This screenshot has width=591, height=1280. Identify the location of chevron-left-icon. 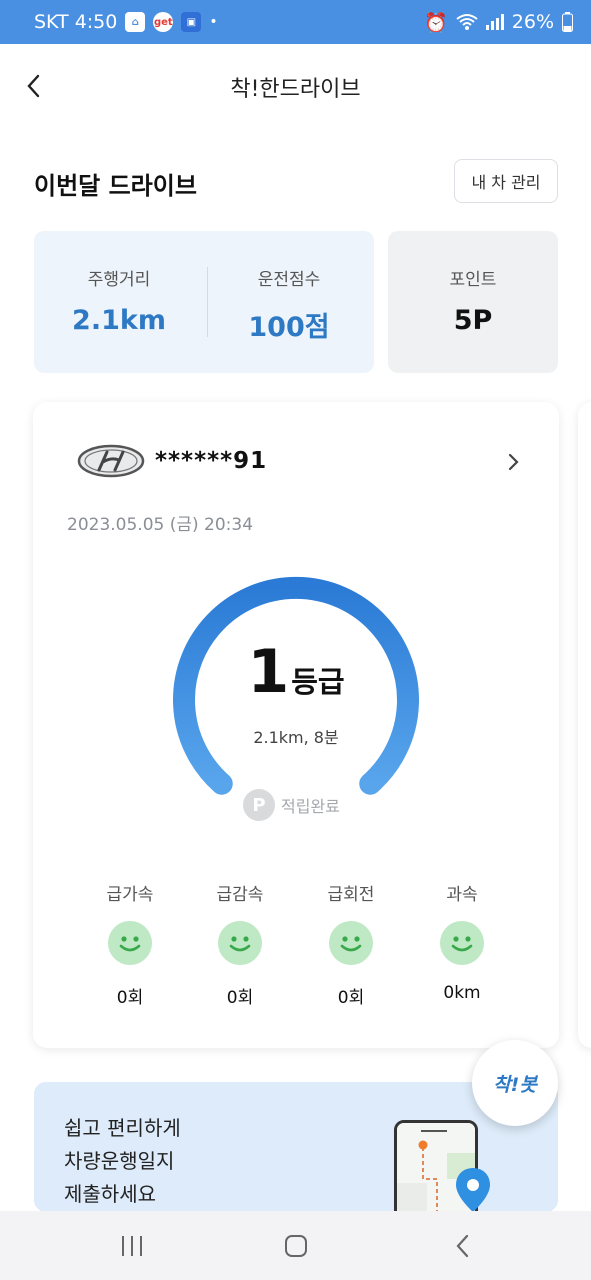
(462, 1246).